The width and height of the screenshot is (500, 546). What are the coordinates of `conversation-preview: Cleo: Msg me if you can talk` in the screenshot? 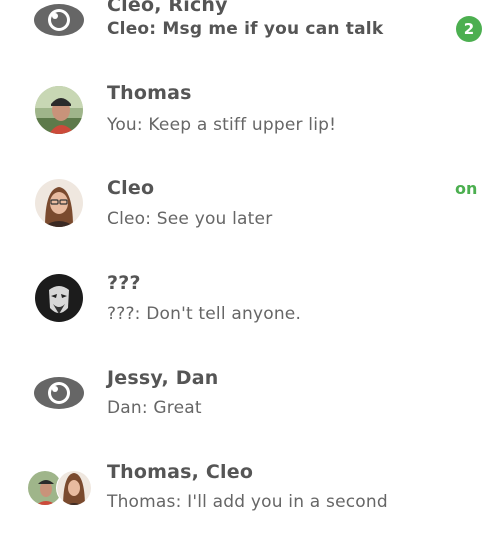 It's located at (245, 29).